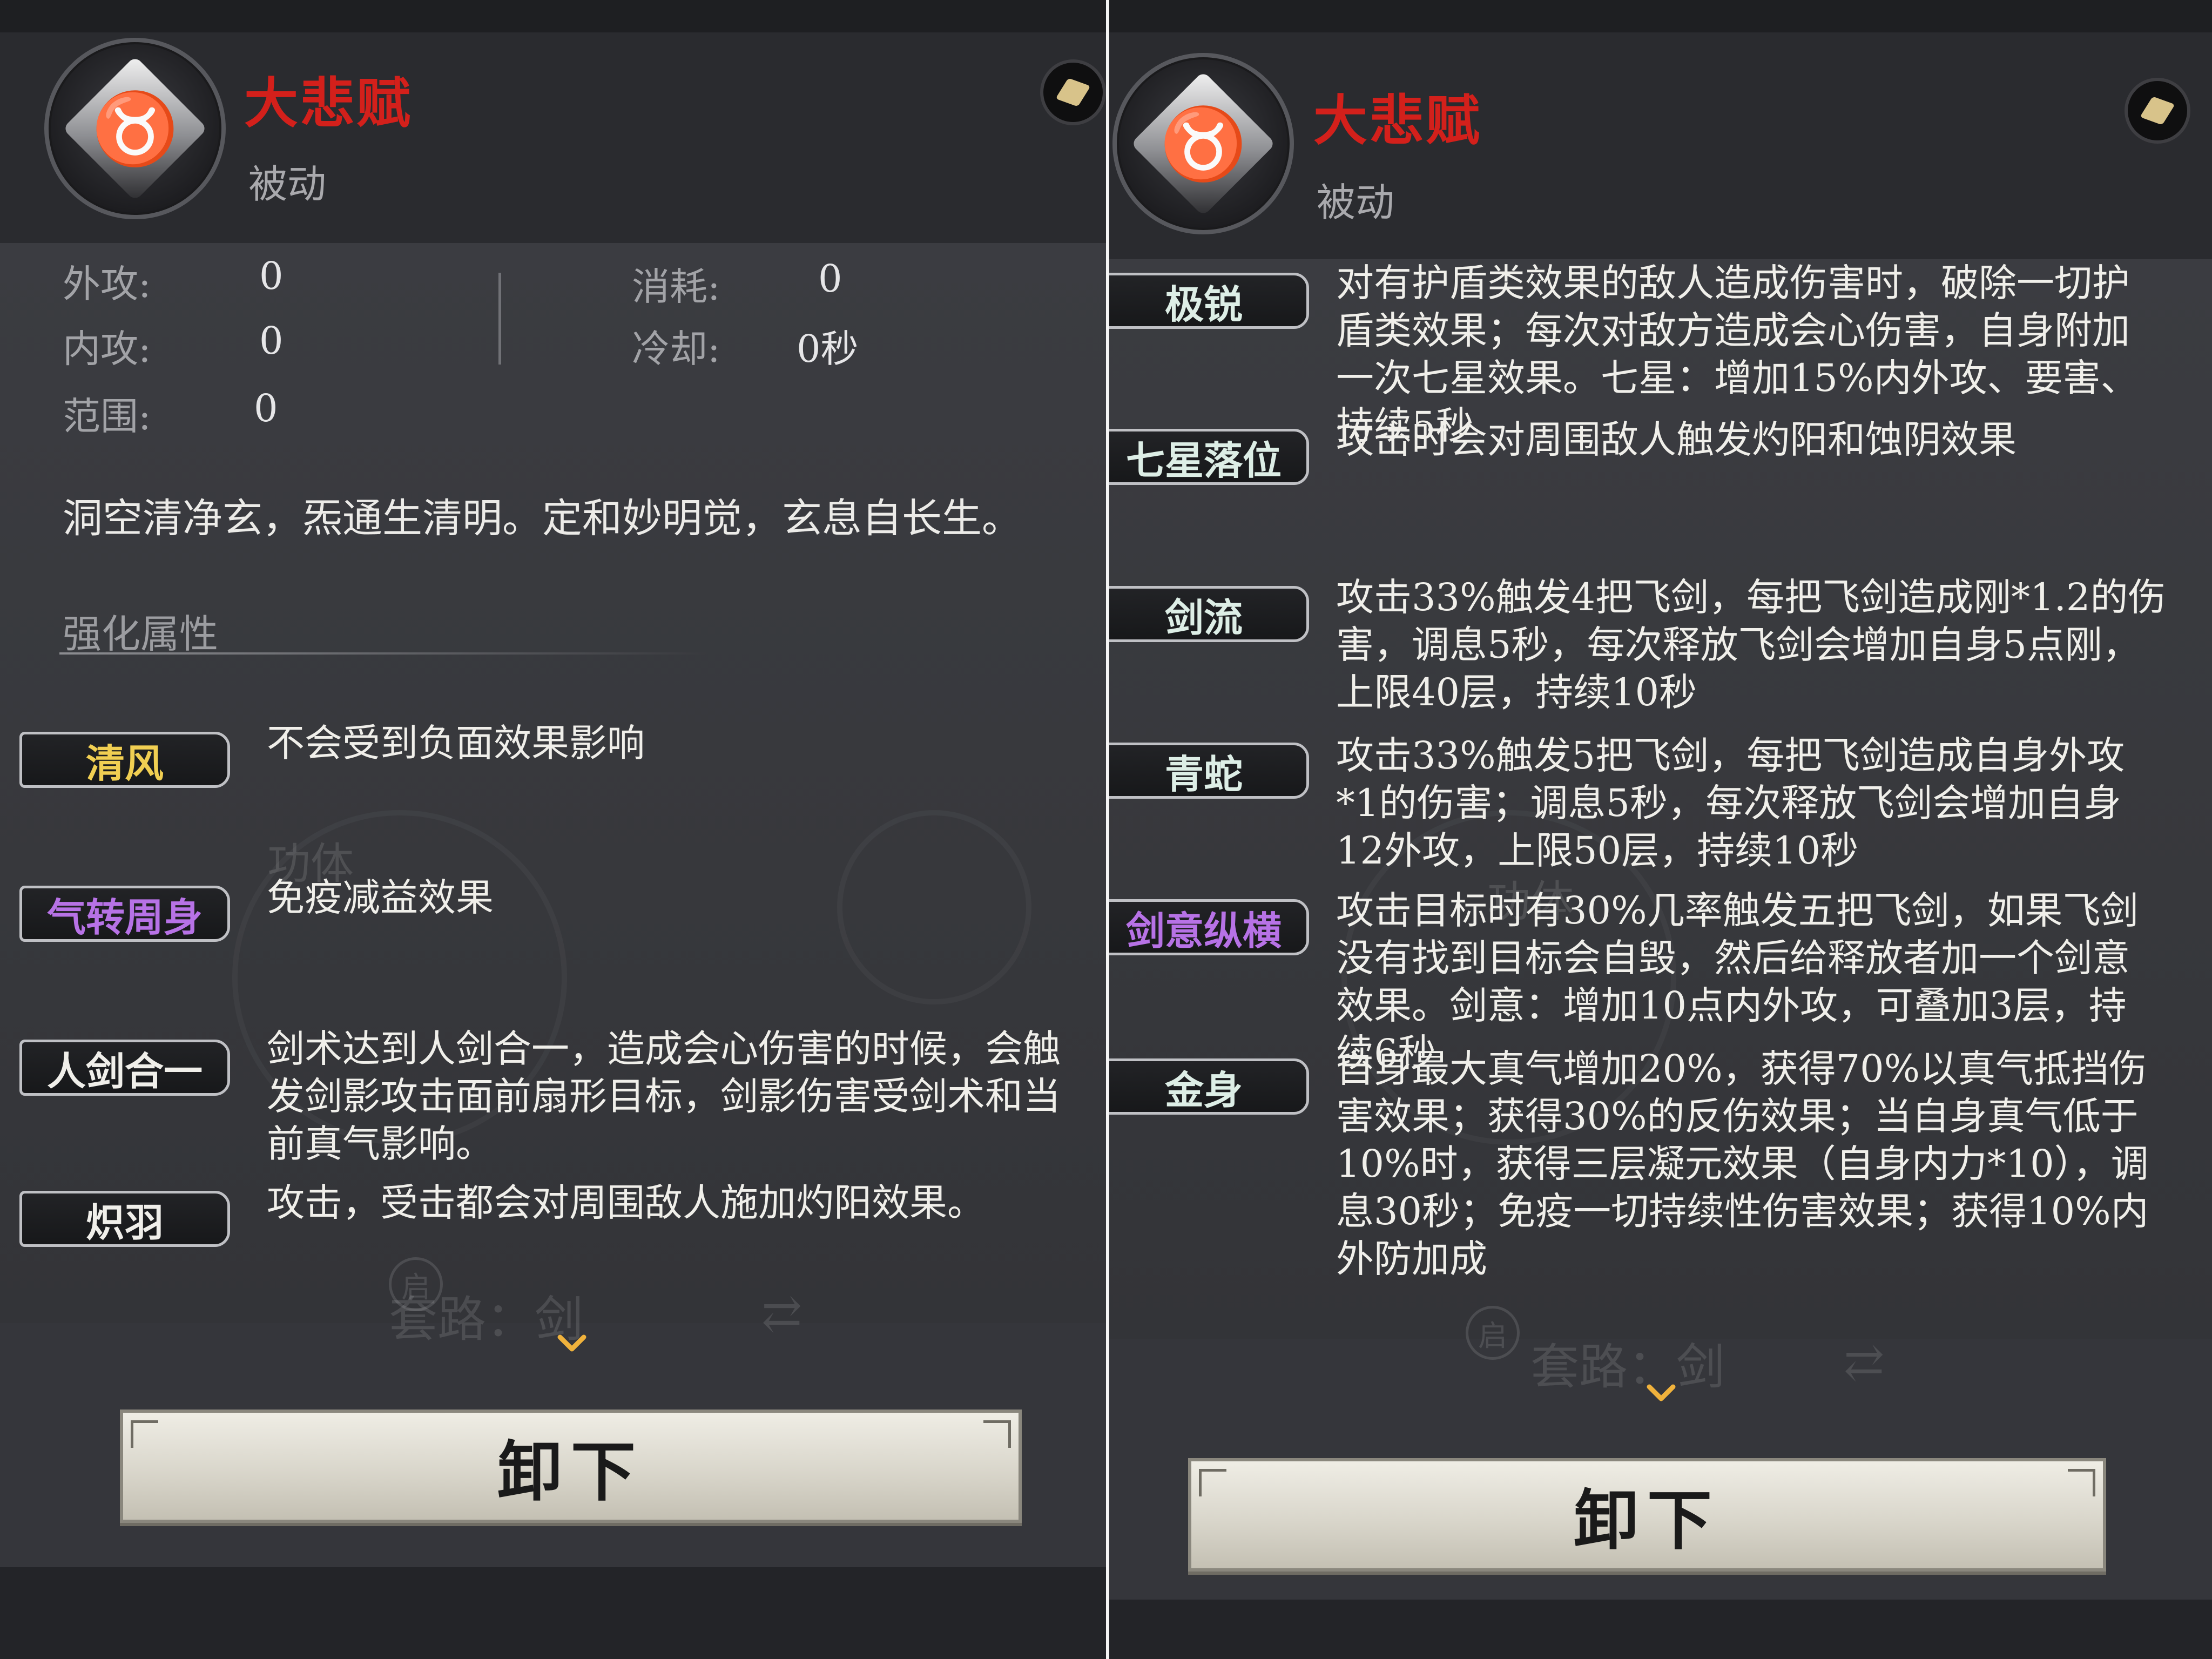  What do you see at coordinates (124, 1068) in the screenshot?
I see `attribute-tag: 人剑合一` at bounding box center [124, 1068].